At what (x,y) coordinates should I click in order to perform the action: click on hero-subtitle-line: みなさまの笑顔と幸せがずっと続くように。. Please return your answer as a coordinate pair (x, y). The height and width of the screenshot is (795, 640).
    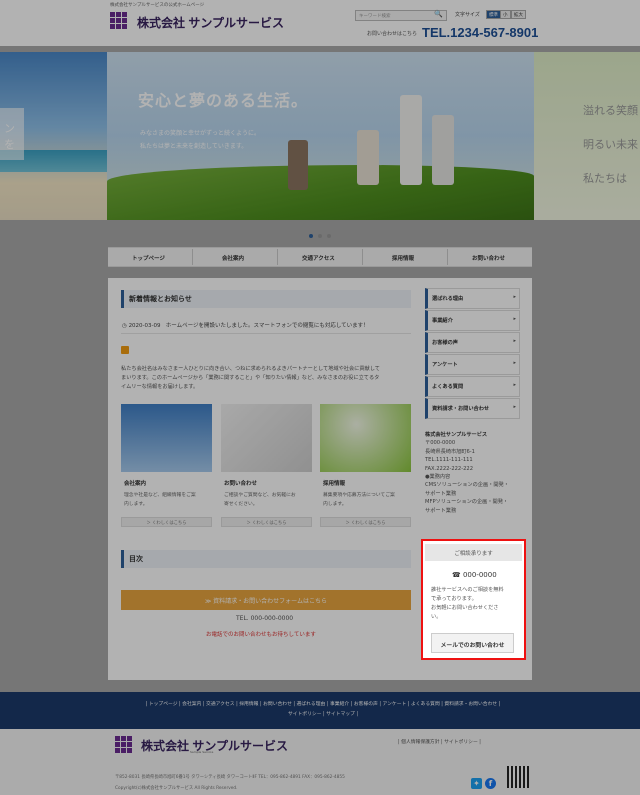
    Looking at the image, I should click on (200, 133).